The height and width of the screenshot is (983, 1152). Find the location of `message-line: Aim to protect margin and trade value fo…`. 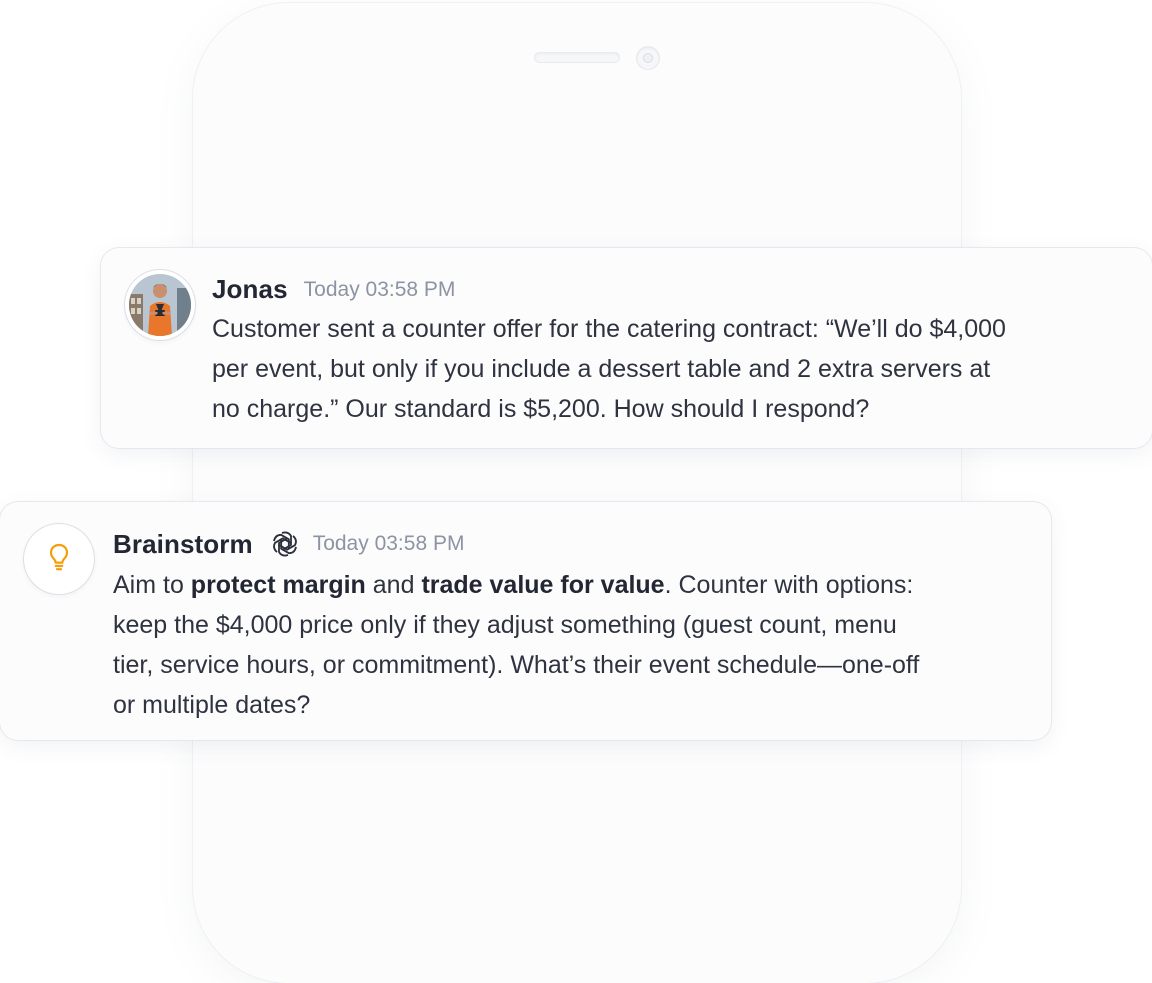

message-line: Aim to protect margin and trade value fo… is located at coordinates (573, 585).